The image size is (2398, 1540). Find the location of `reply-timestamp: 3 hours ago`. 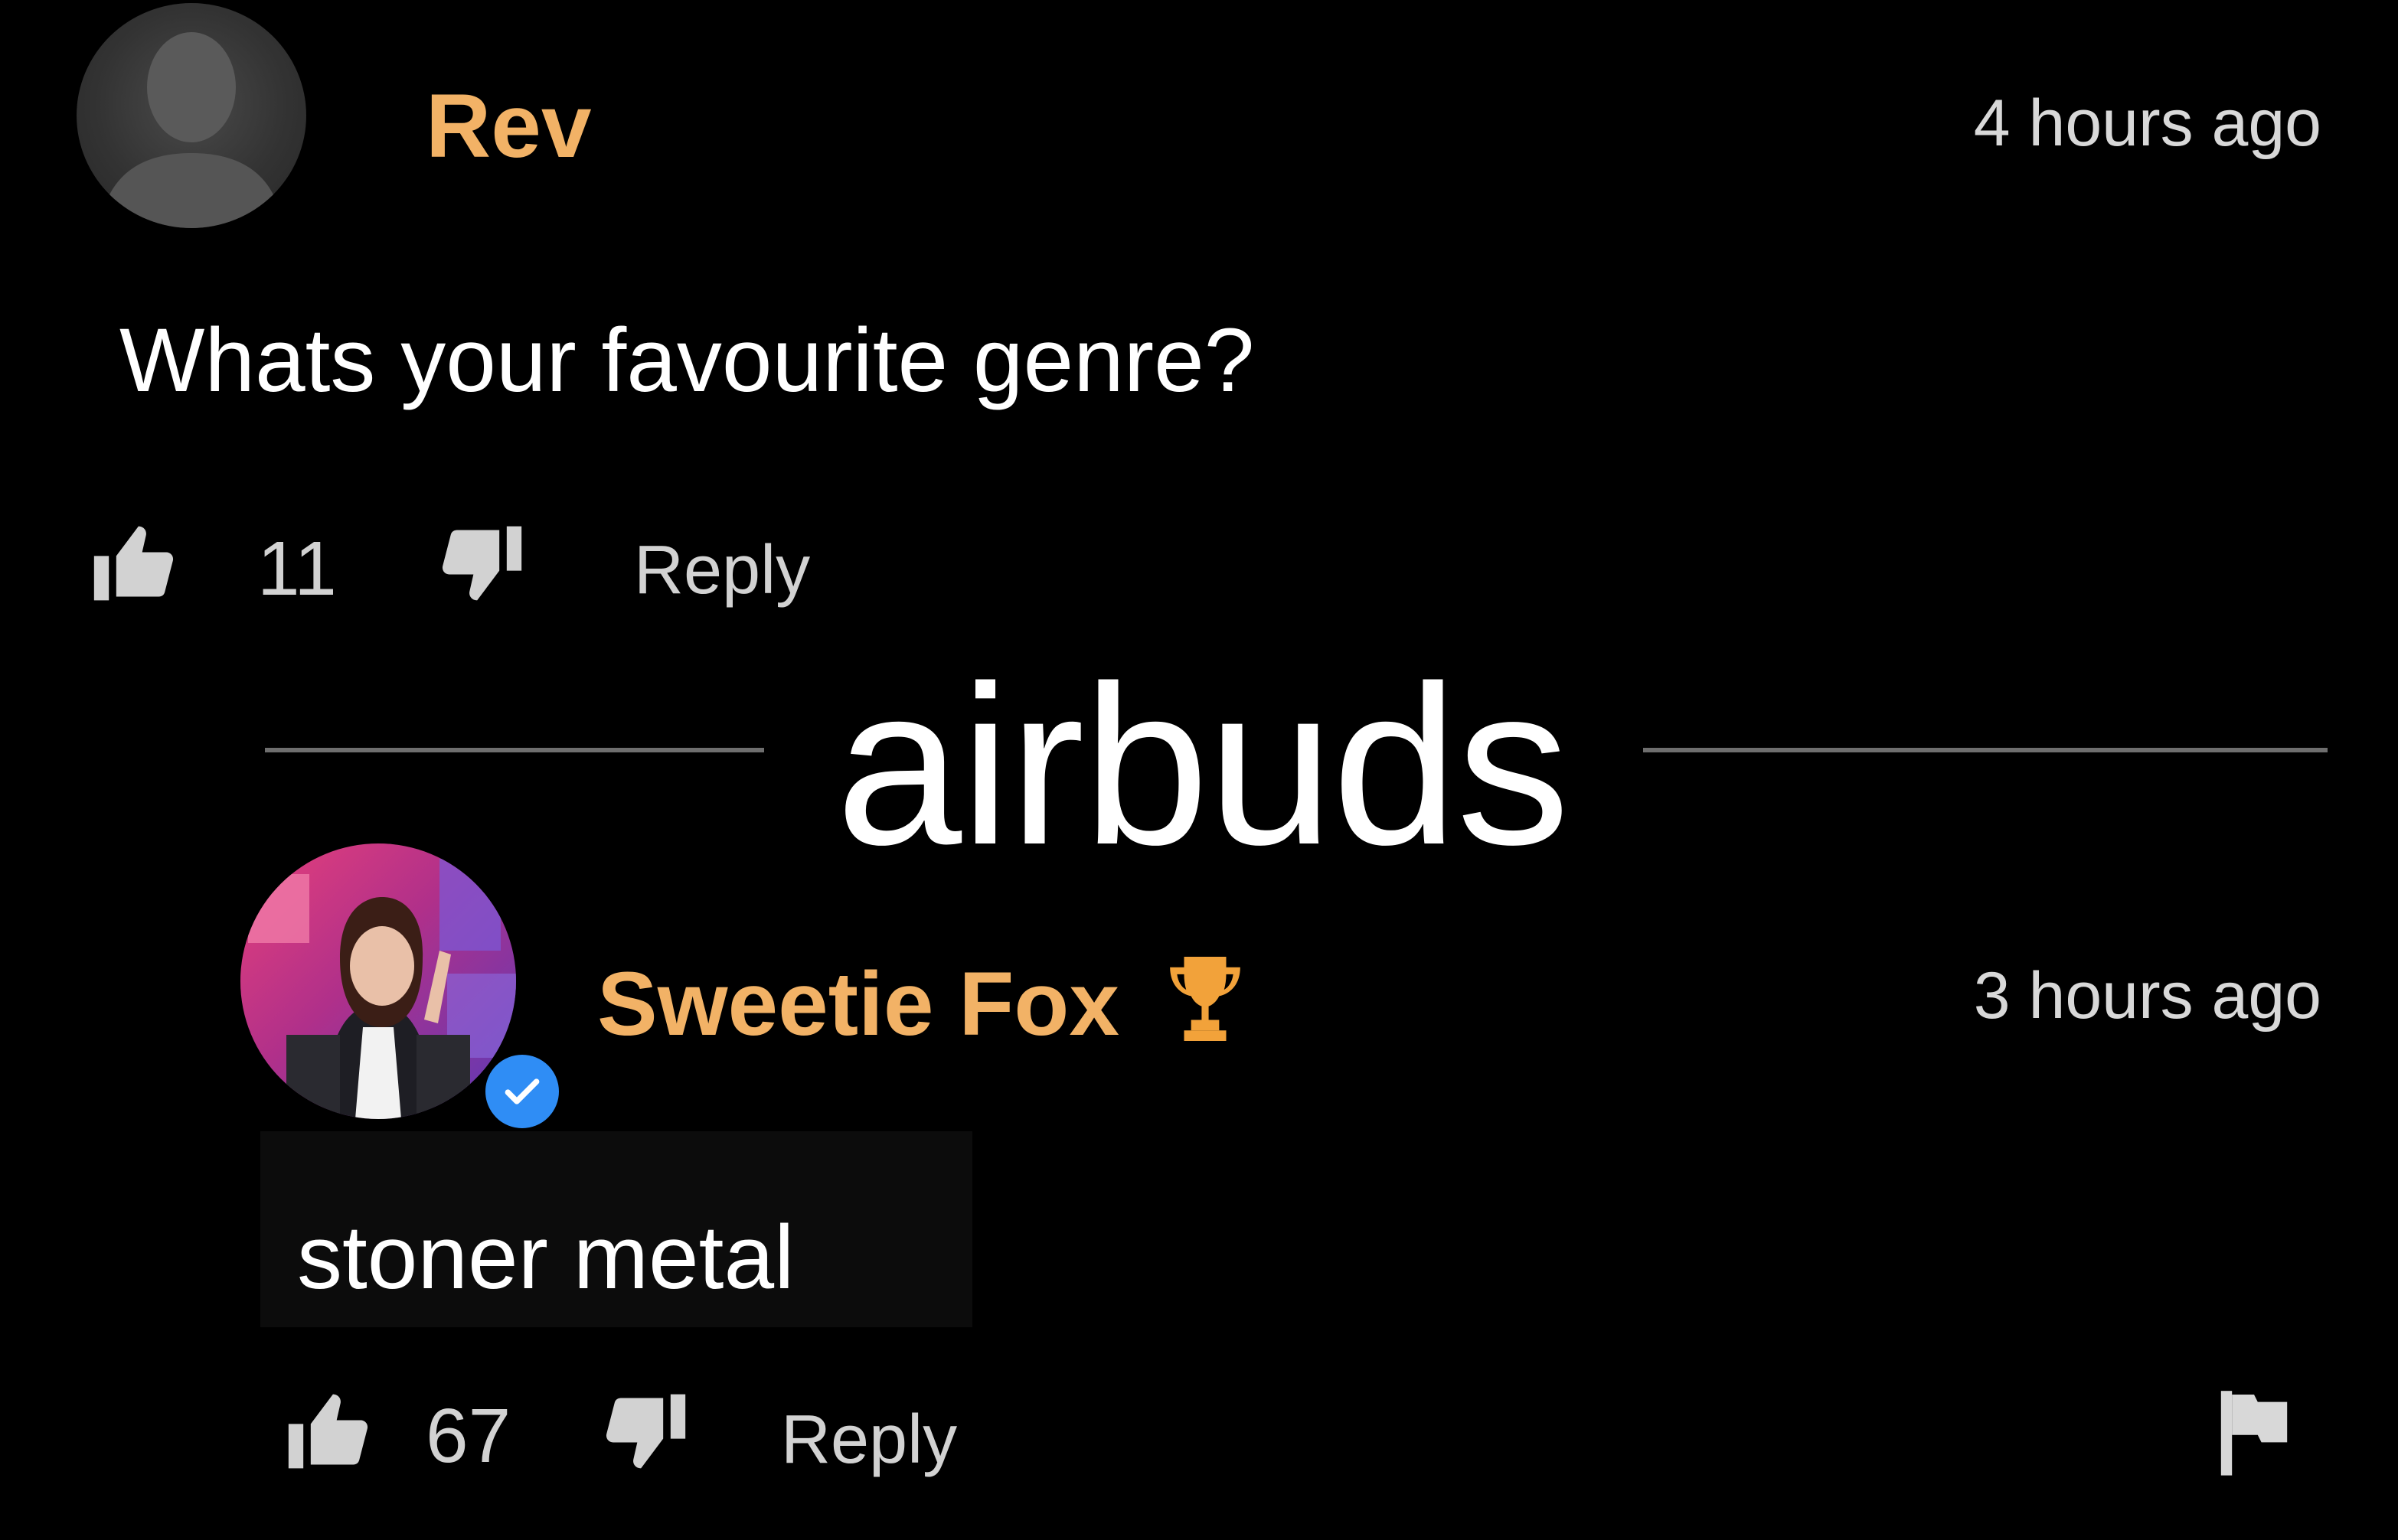

reply-timestamp: 3 hours ago is located at coordinates (2147, 996).